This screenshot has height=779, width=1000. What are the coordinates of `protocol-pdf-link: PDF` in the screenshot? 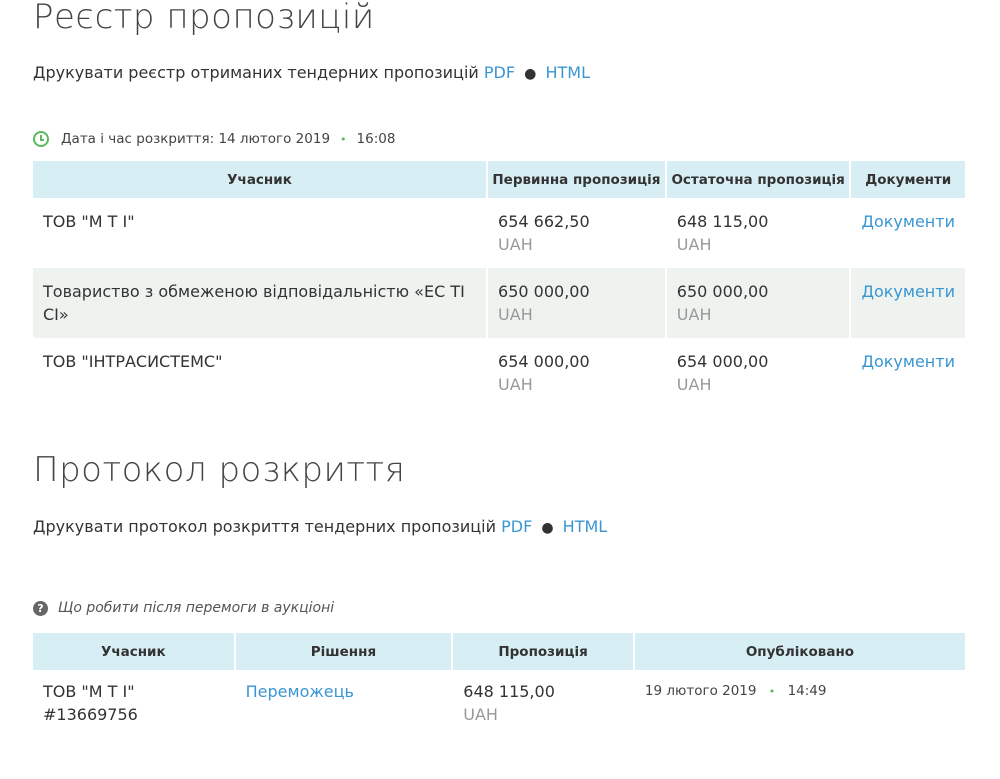 It's located at (516, 526).